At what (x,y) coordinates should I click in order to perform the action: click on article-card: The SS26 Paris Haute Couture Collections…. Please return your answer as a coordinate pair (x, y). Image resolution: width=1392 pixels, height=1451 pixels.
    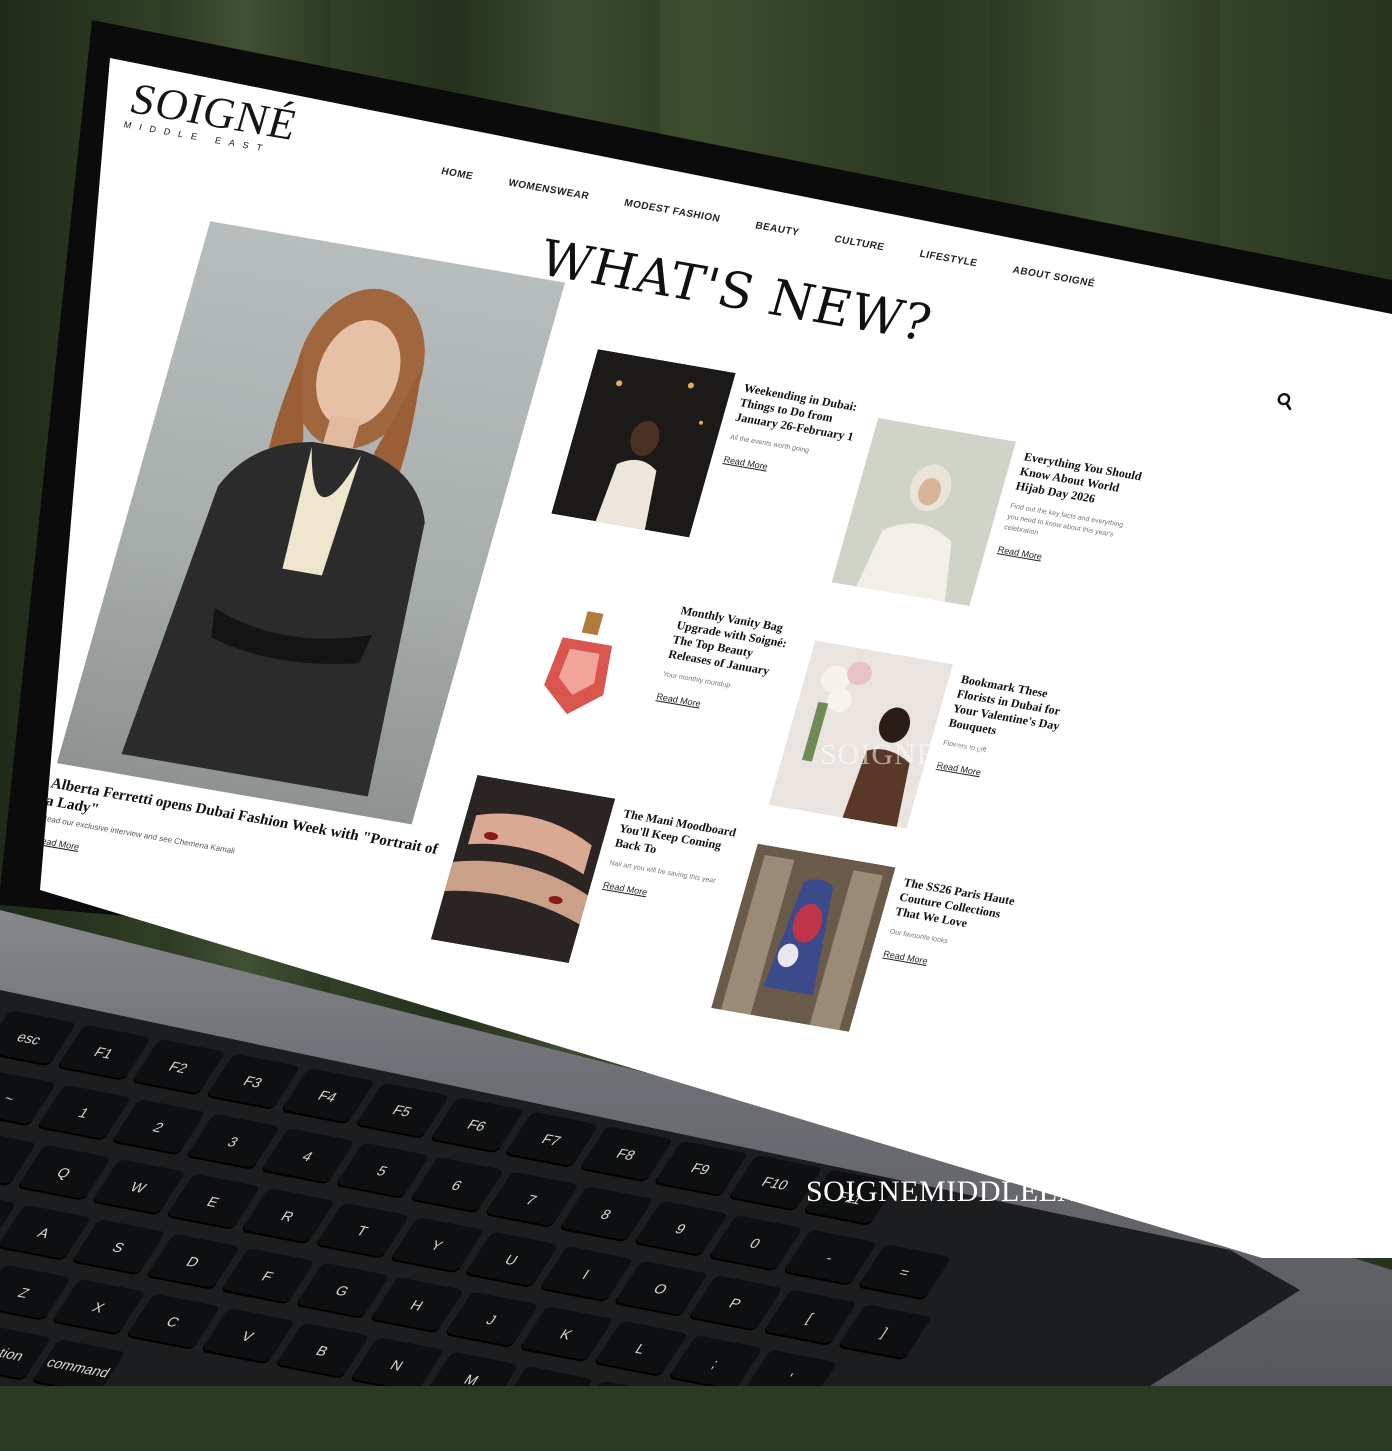
    Looking at the image, I should click on (877, 937).